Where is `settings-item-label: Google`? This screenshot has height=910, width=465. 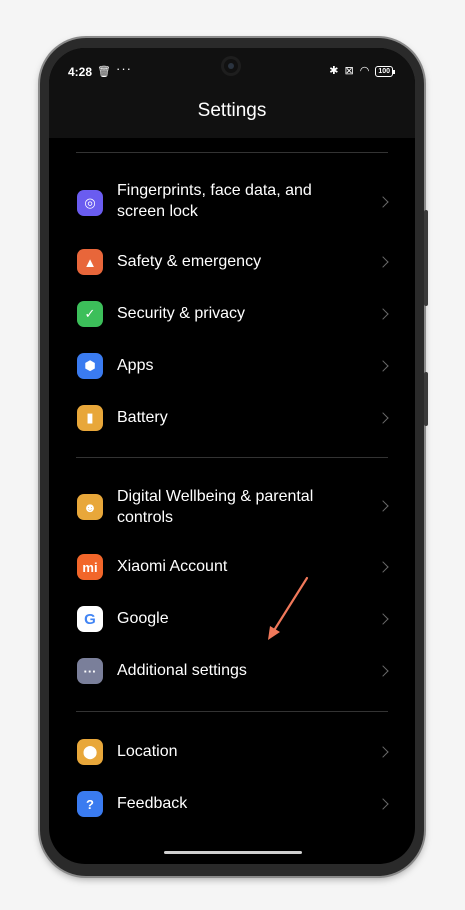
settings-item-label: Google is located at coordinates (143, 618).